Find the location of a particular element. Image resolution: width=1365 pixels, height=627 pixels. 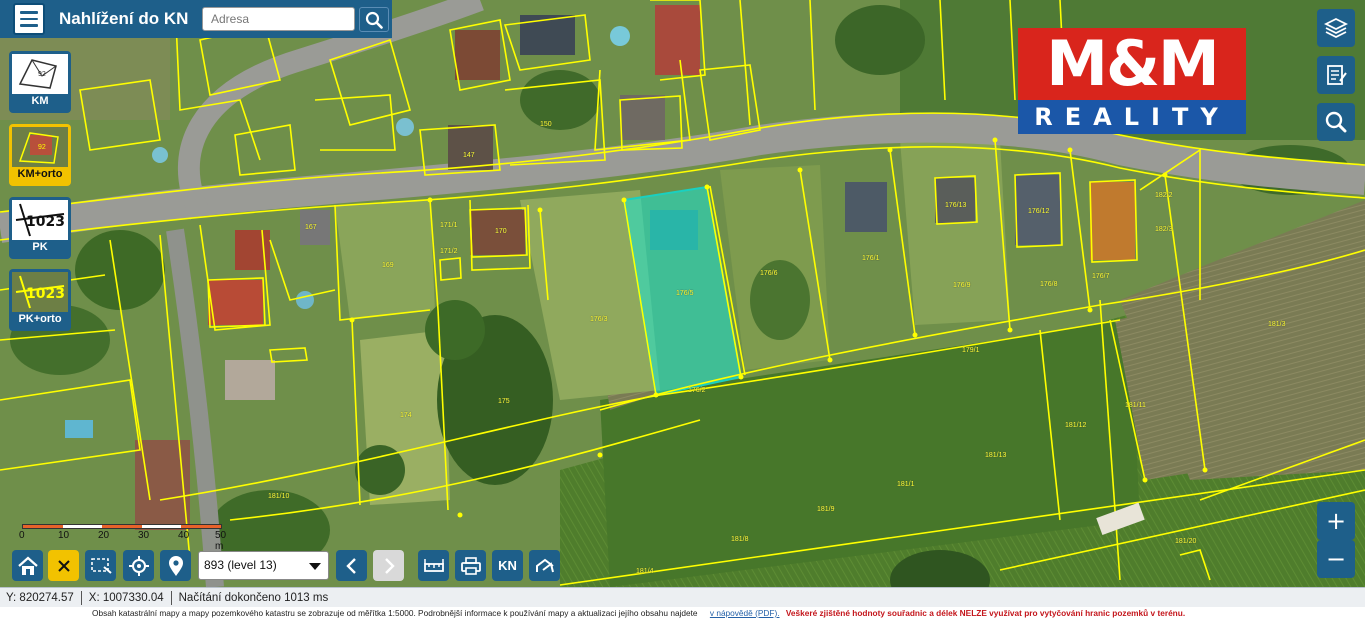

parcel-label: 174 is located at coordinates (406, 415).